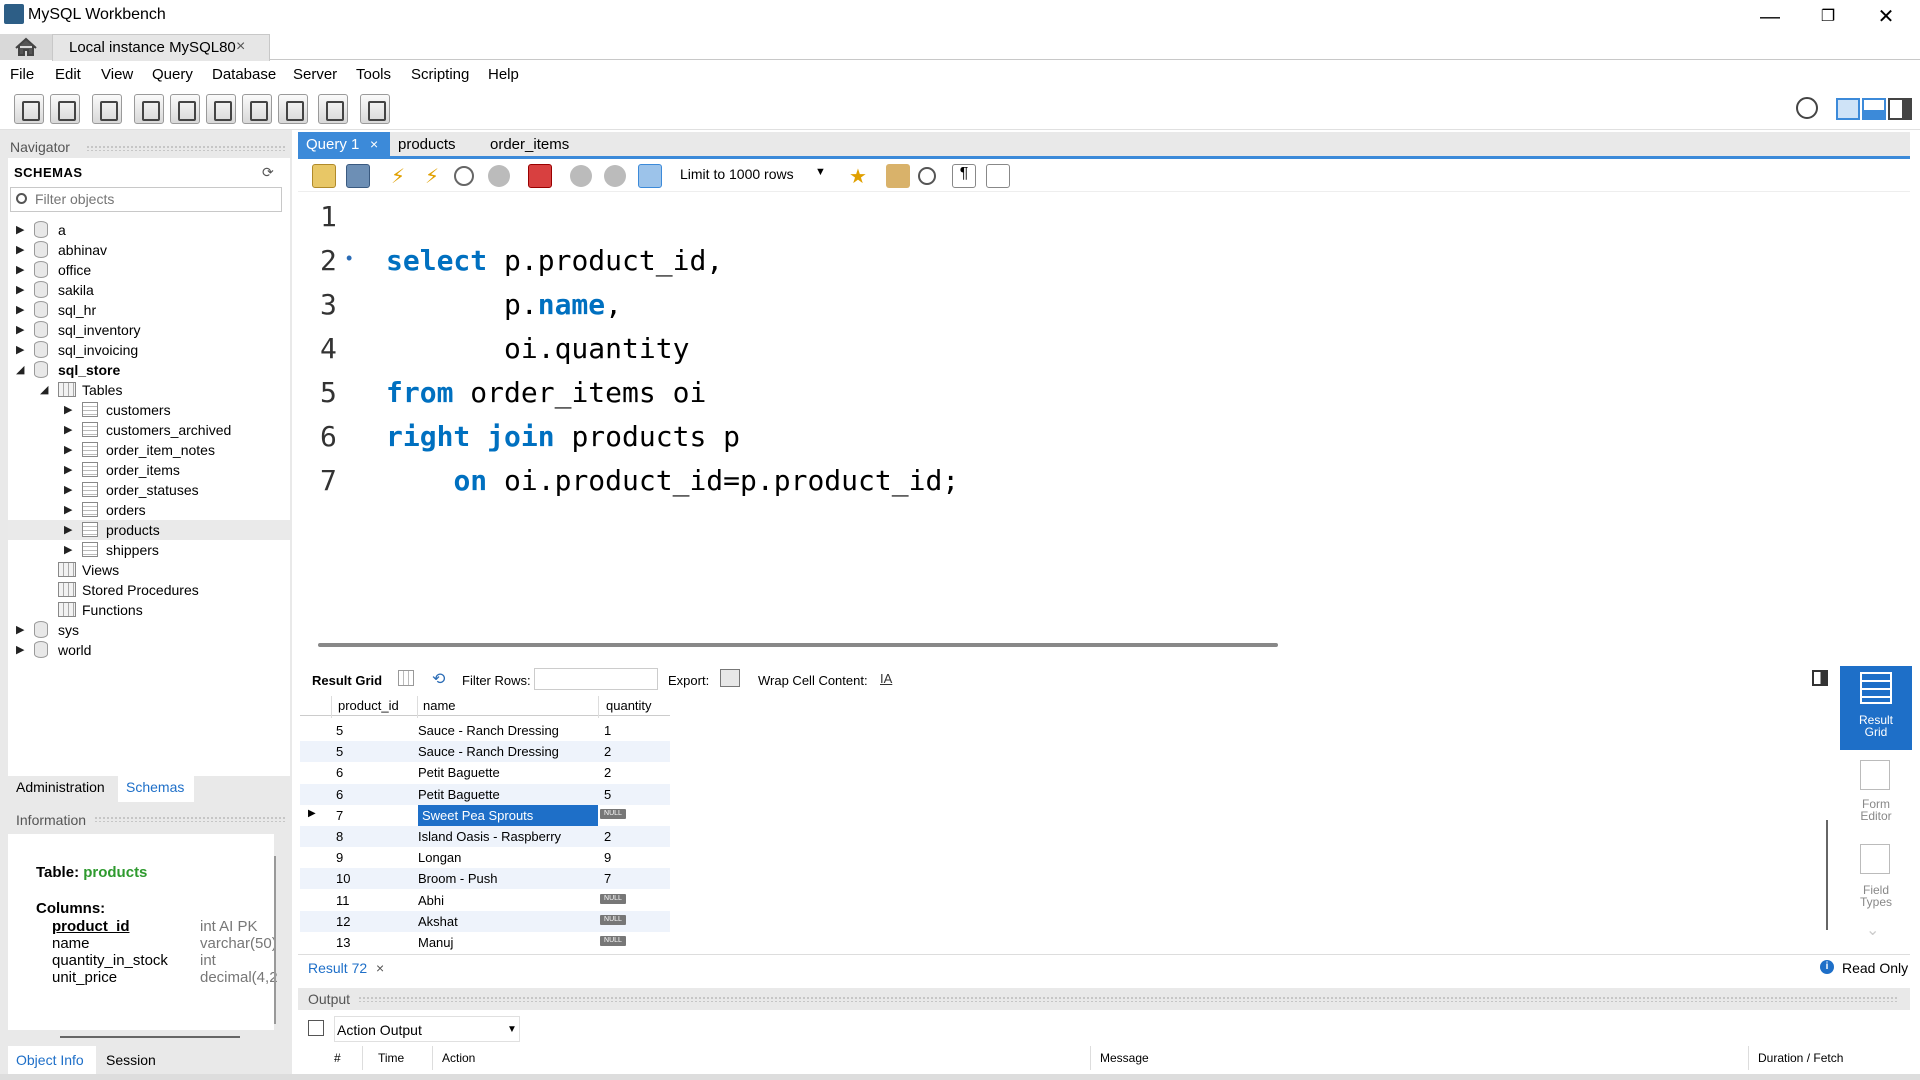 This screenshot has width=1920, height=1080. What do you see at coordinates (427, 144) in the screenshot?
I see `tab-products: products` at bounding box center [427, 144].